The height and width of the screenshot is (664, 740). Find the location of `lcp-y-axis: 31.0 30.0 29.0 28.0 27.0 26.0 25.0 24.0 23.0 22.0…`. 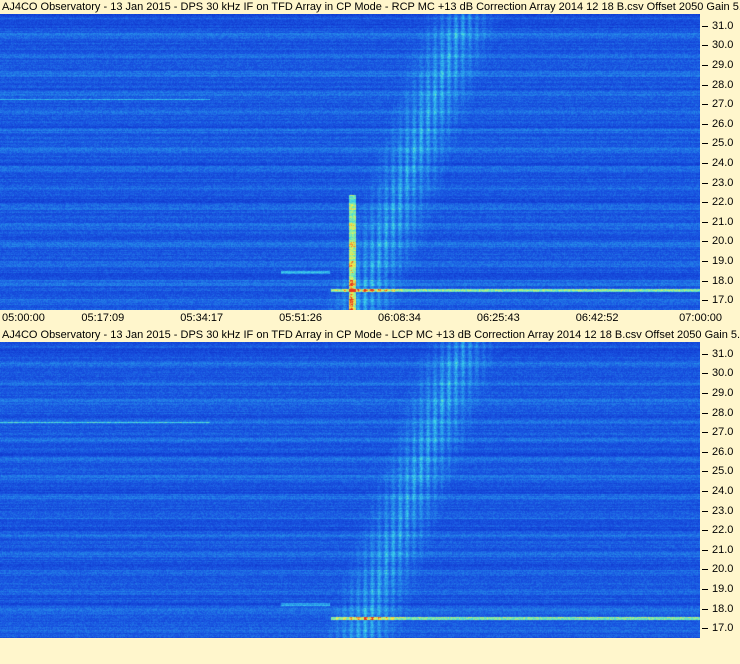

lcp-y-axis: 31.0 30.0 29.0 28.0 27.0 26.0 25.0 24.0 23.0 22.0… is located at coordinates (720, 490).